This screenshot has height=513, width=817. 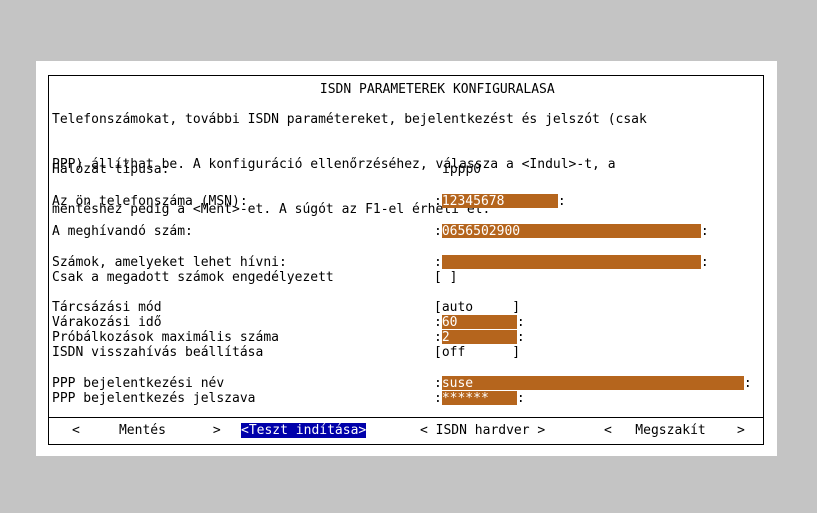 I want to click on dial-number-input: 0656502900, so click(x=571, y=231).